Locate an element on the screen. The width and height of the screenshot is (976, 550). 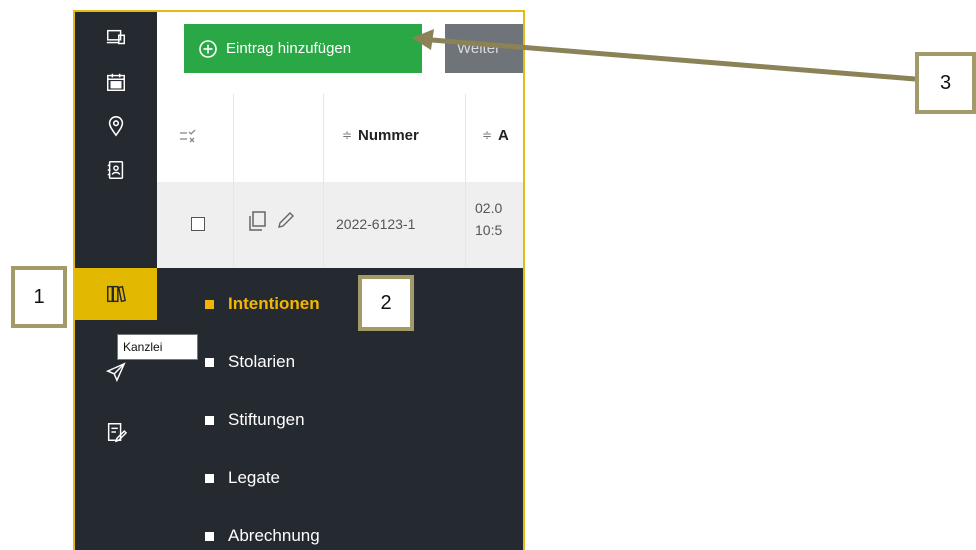
callout-2-number: 2 is located at coordinates (386, 302).